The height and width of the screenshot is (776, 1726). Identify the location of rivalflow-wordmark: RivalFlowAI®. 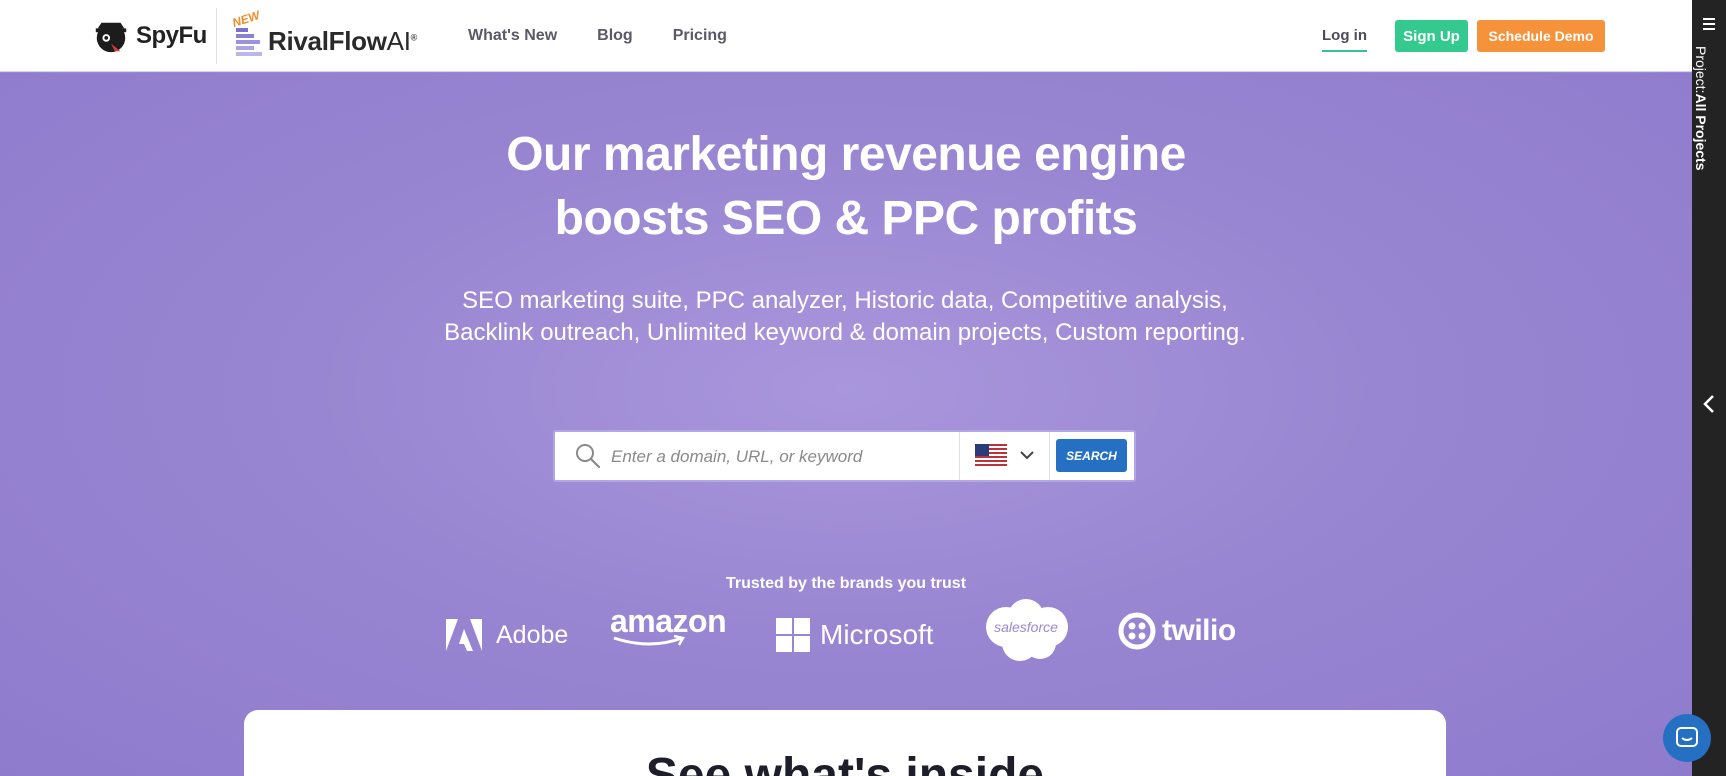
(342, 41).